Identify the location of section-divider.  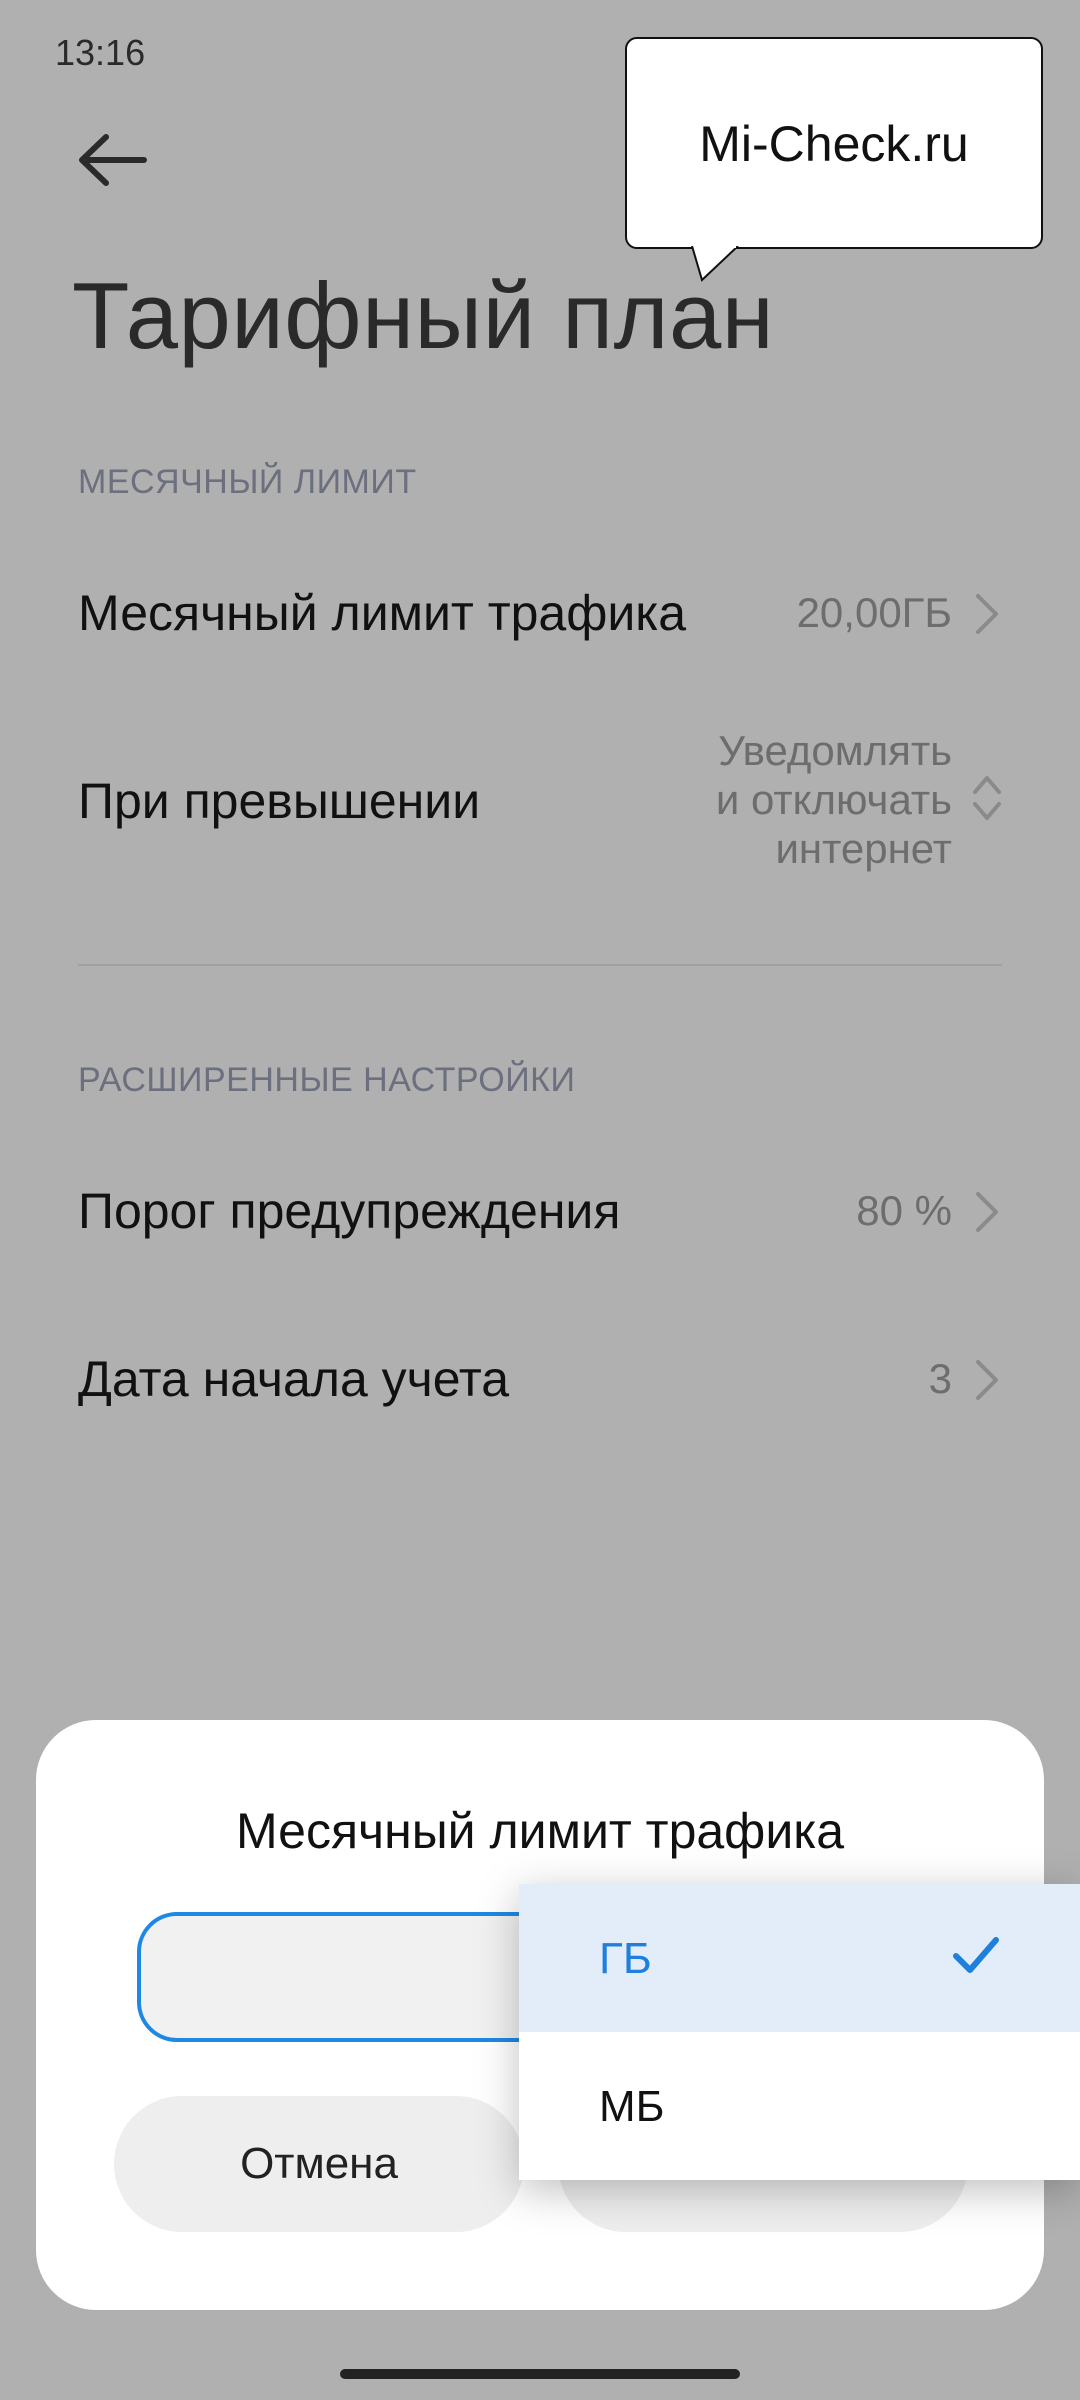
(540, 965).